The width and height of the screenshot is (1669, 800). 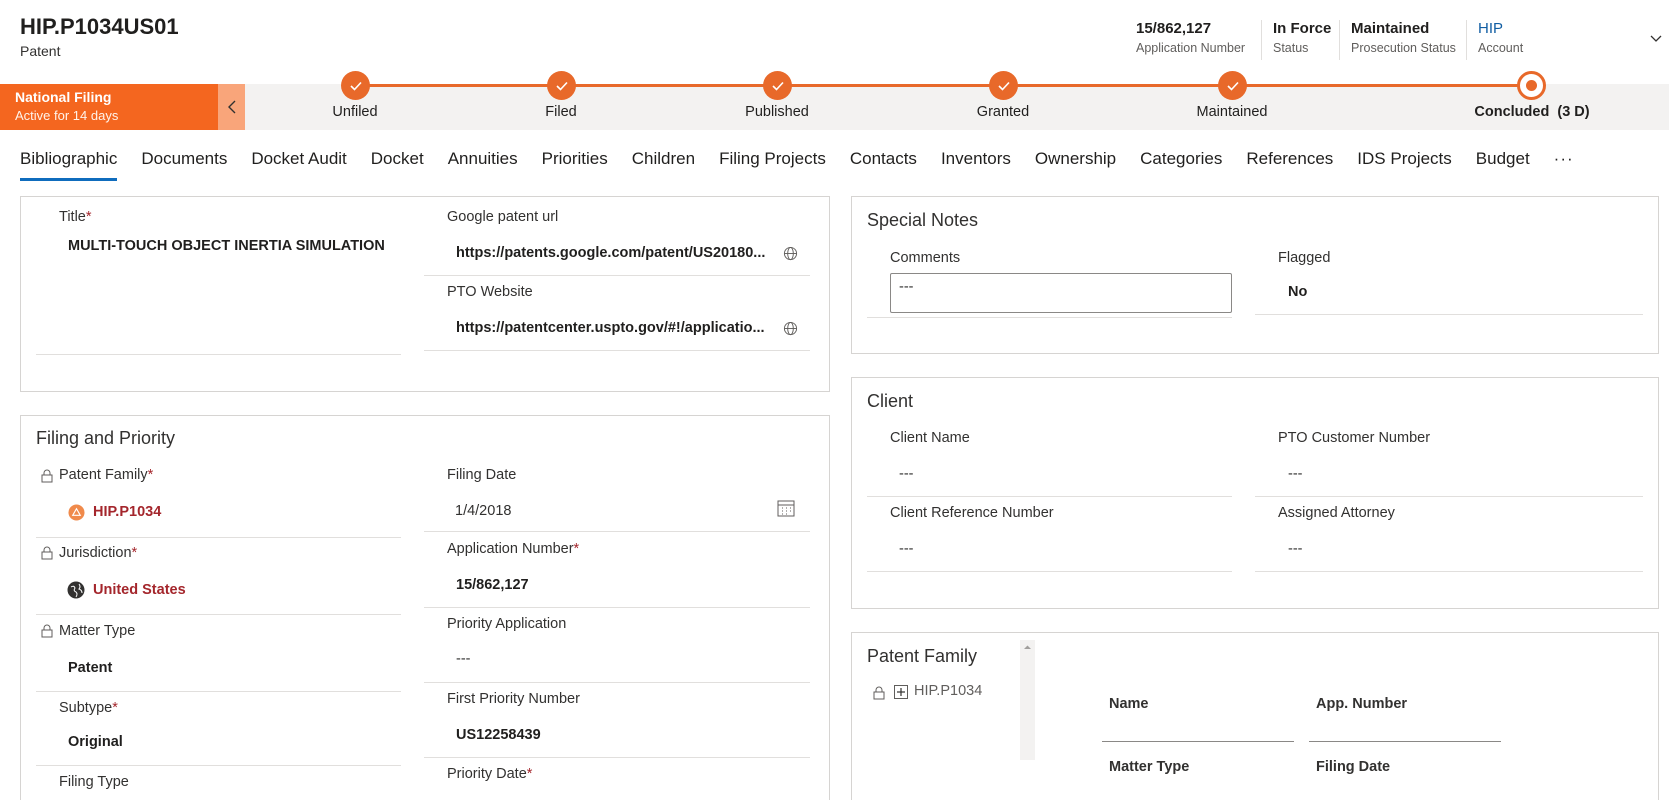 What do you see at coordinates (560, 112) in the screenshot?
I see `stage-label-filed: Filed` at bounding box center [560, 112].